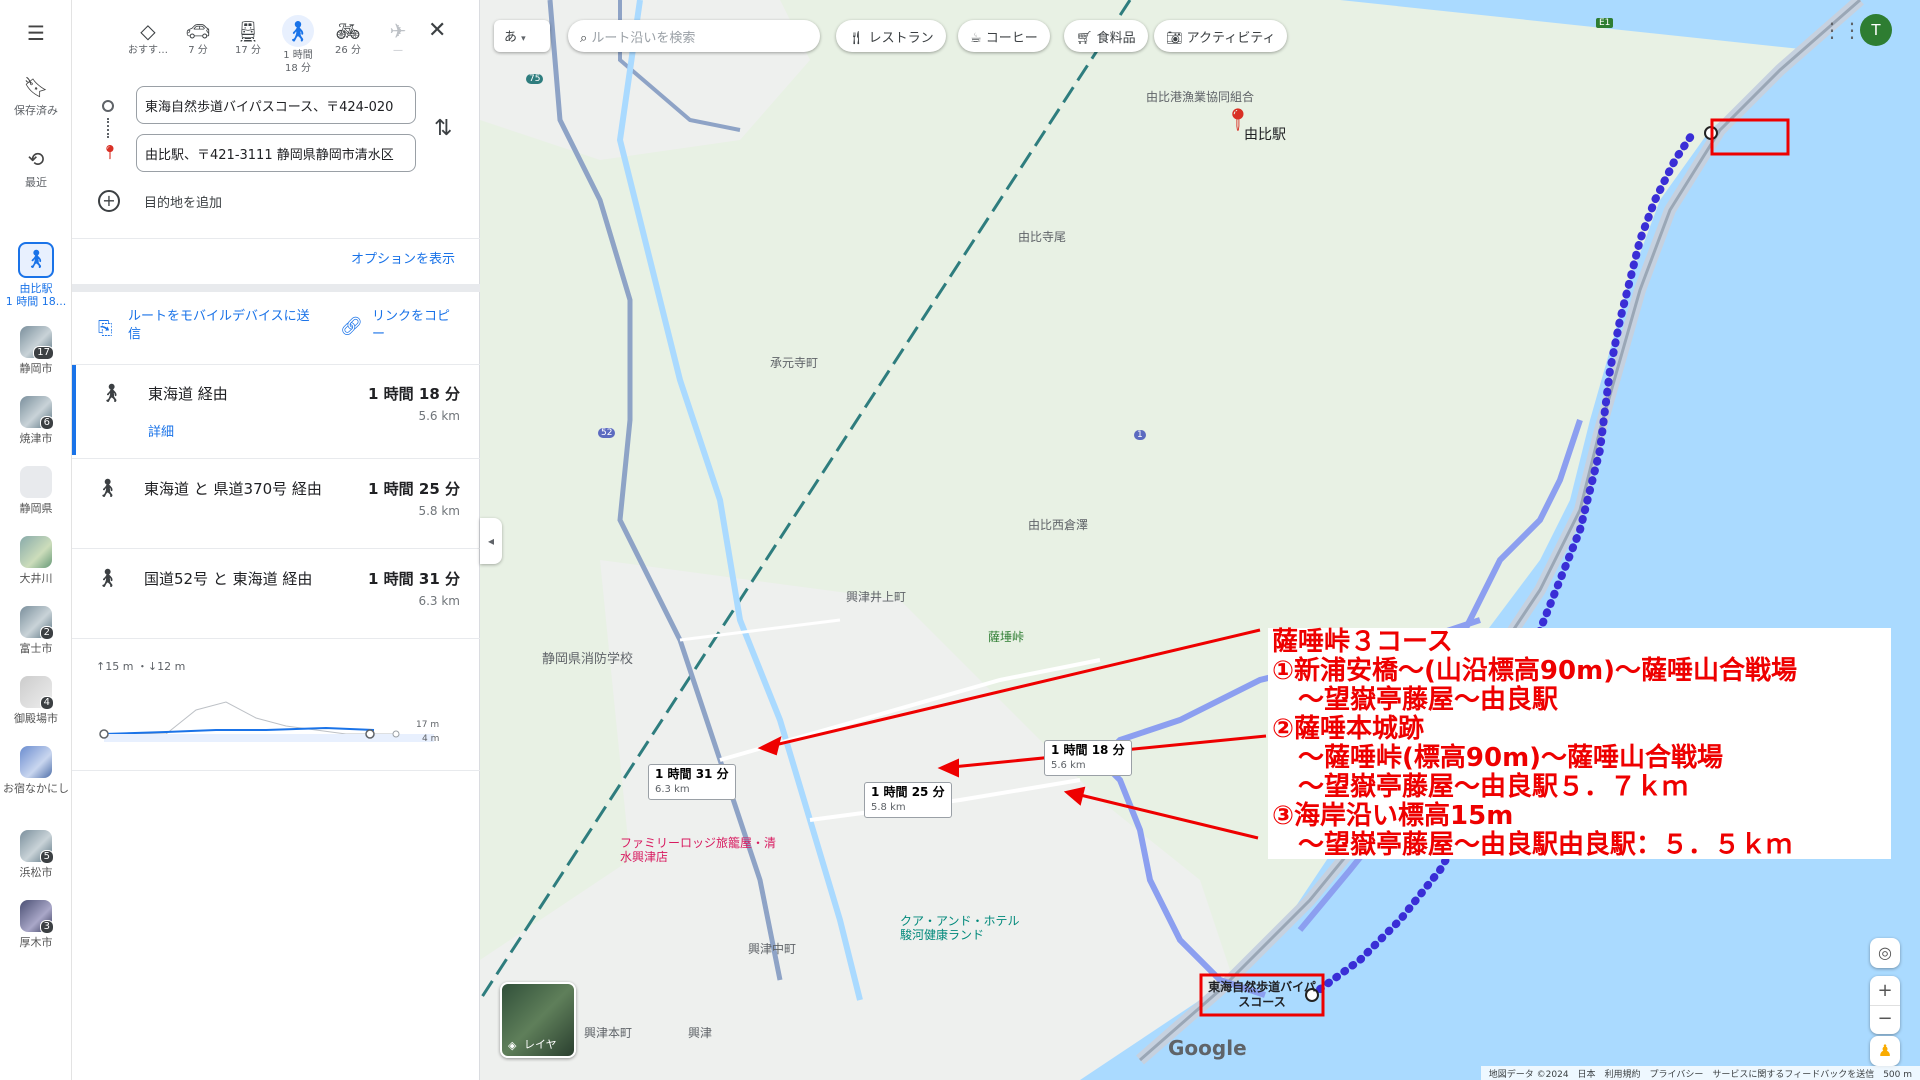 The image size is (1920, 1080). I want to click on road-shield: 75, so click(535, 79).